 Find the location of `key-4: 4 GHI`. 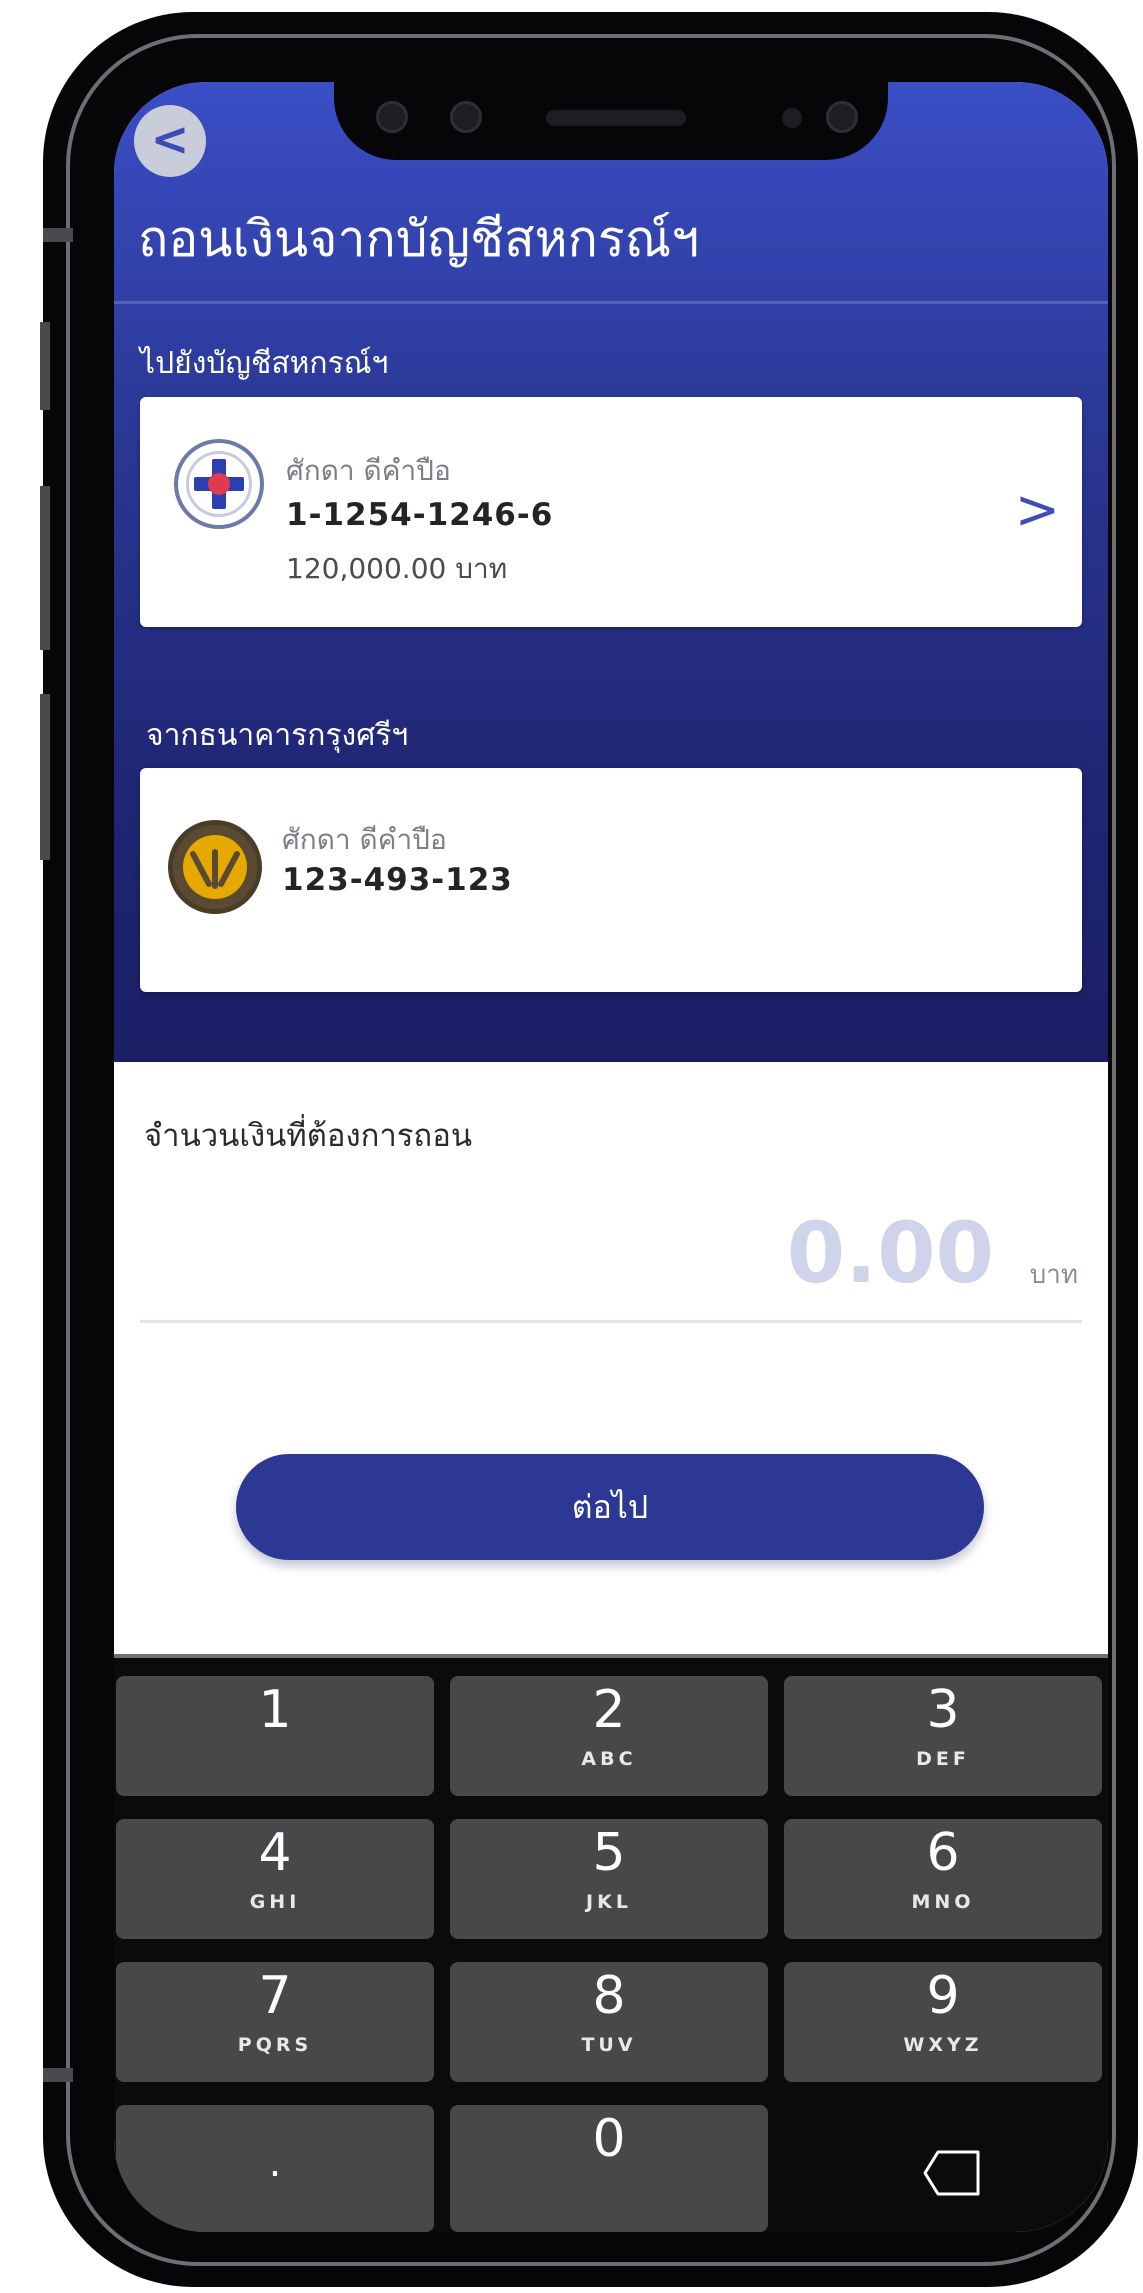

key-4: 4 GHI is located at coordinates (275, 1879).